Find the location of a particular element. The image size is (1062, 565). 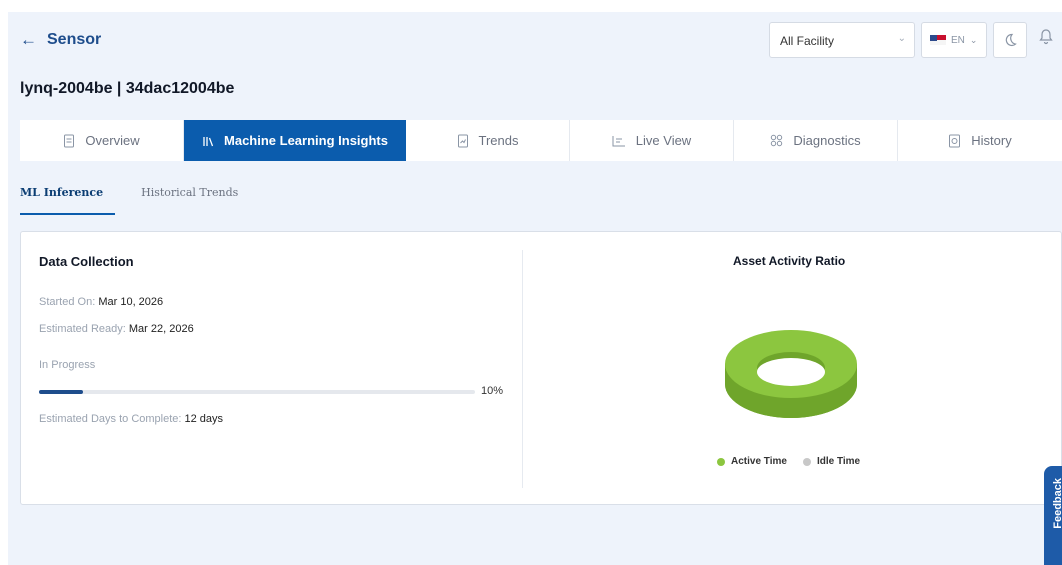

chart-title: Asset Activity Ratio is located at coordinates (789, 261).